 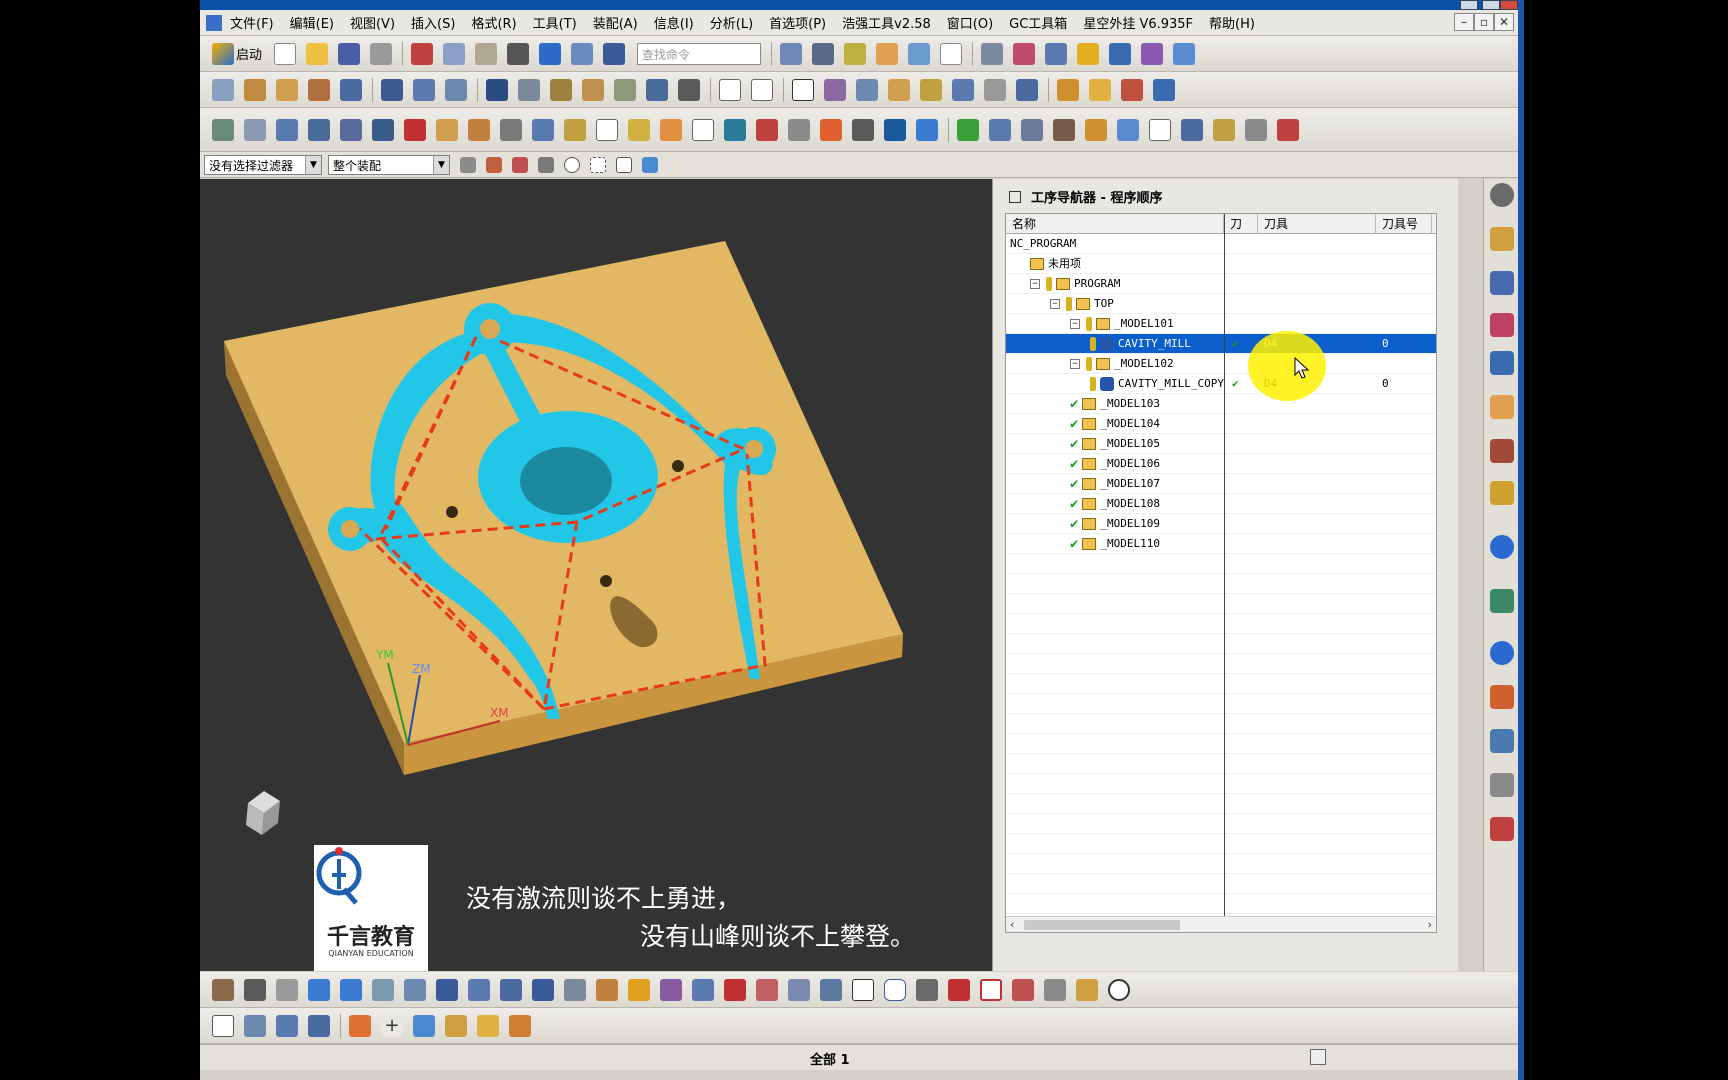 What do you see at coordinates (497, 89) in the screenshot?
I see `generate-toolpath-icon` at bounding box center [497, 89].